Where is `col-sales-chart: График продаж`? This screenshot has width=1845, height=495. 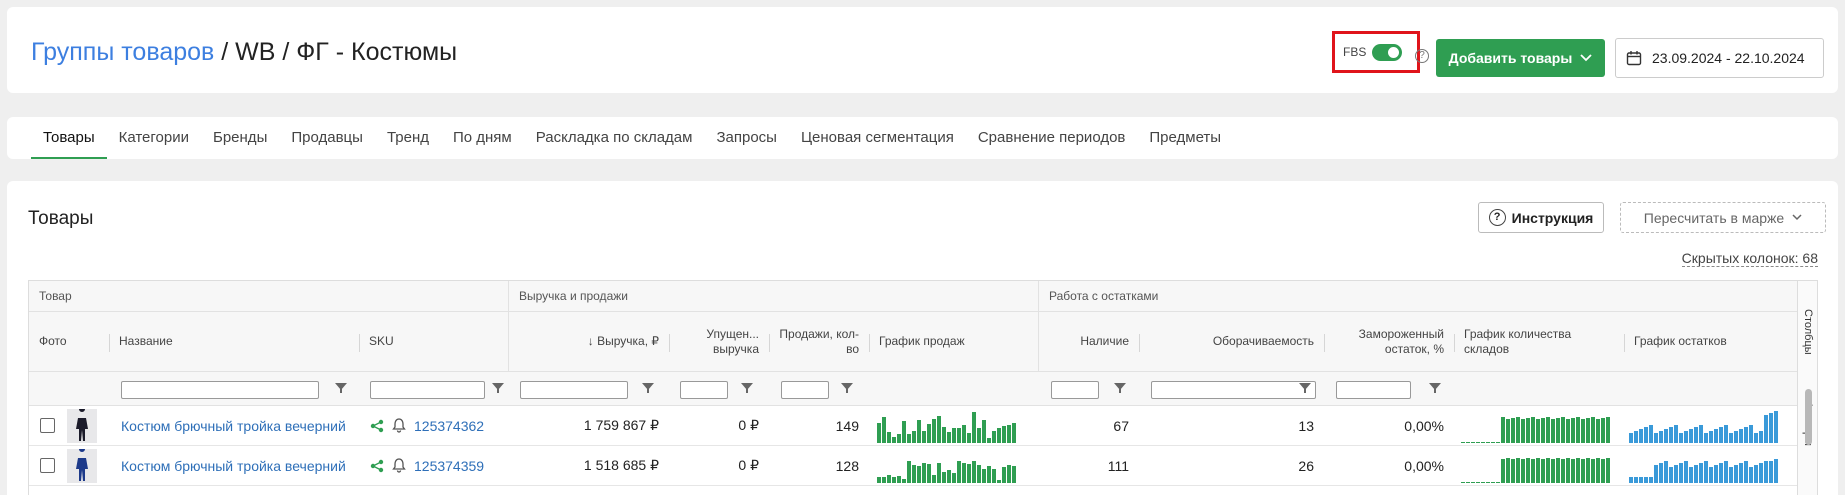
col-sales-chart: График продаж is located at coordinates (954, 341).